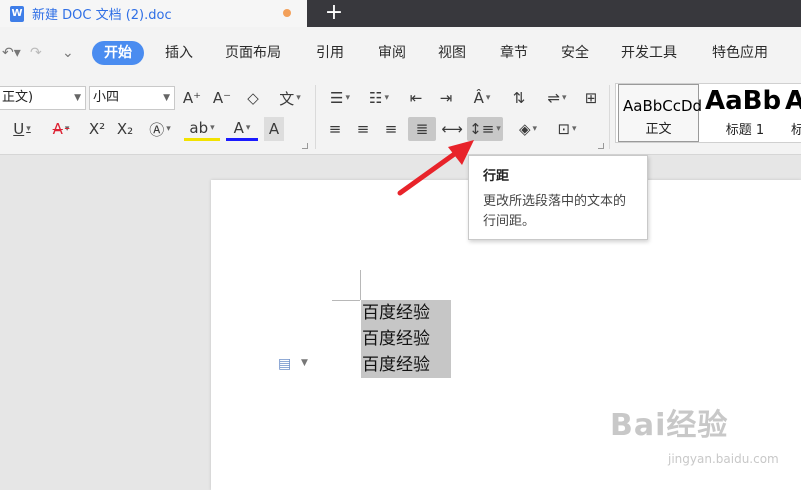 Image resolution: width=801 pixels, height=490 pixels. Describe the element at coordinates (575, 53) in the screenshot. I see `tab-security: 安全` at that location.